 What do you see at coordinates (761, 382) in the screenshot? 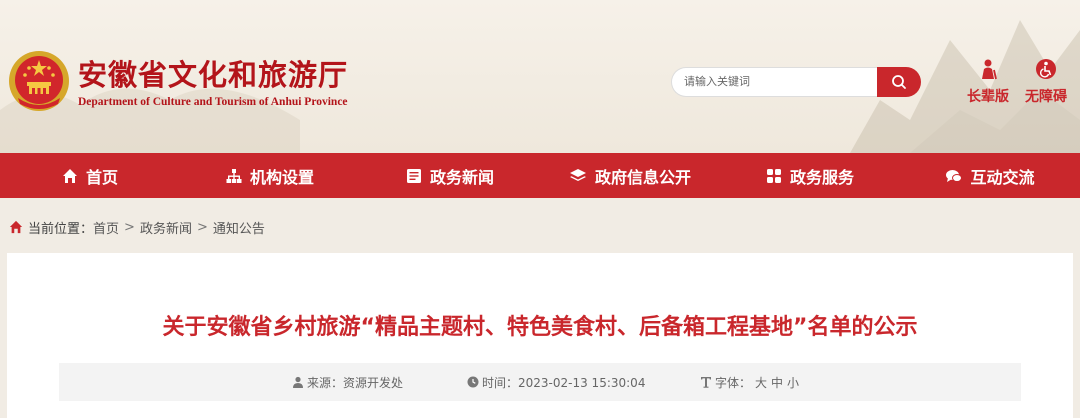
I see `font-size-large: 大` at bounding box center [761, 382].